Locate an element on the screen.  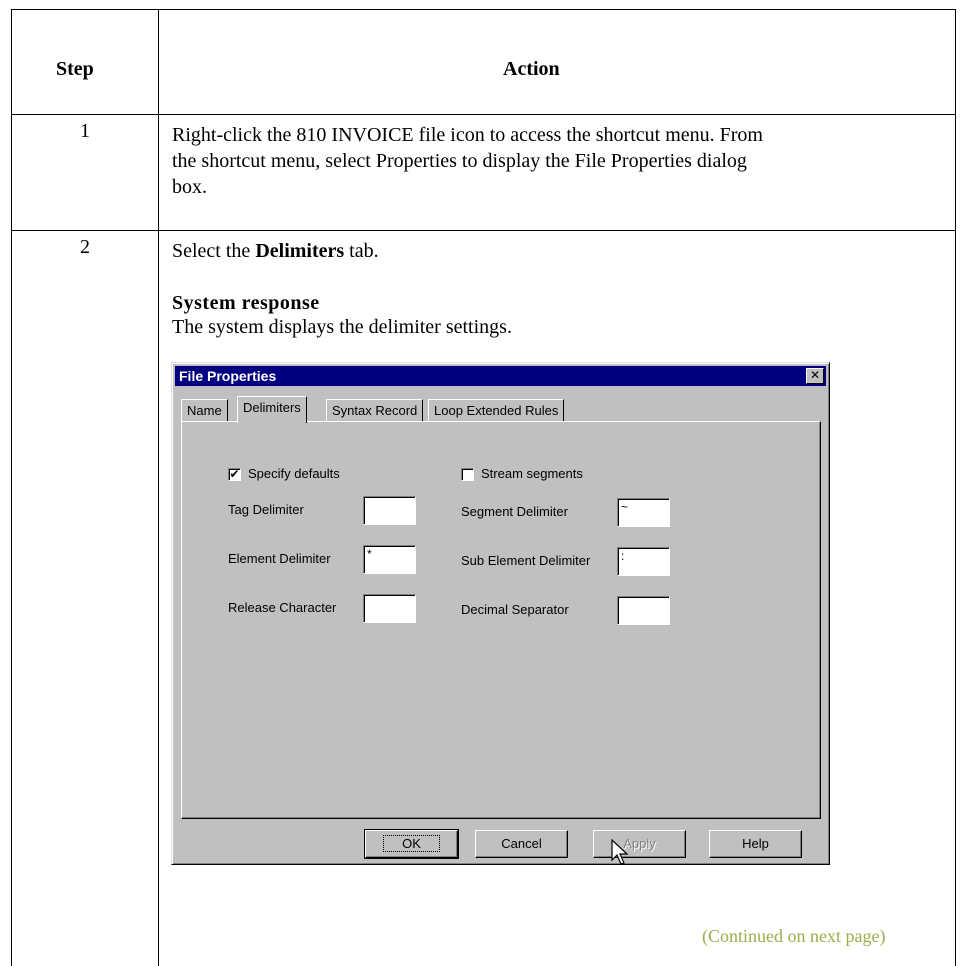
release-character-label: Release Character is located at coordinates (282, 607).